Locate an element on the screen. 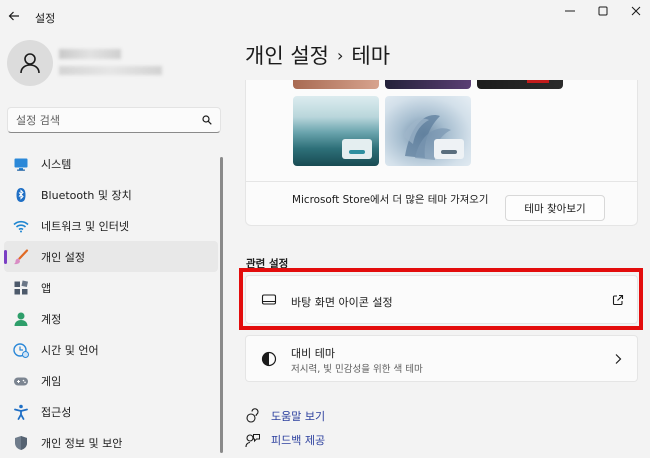 The width and height of the screenshot is (650, 458). search-box is located at coordinates (114, 120).